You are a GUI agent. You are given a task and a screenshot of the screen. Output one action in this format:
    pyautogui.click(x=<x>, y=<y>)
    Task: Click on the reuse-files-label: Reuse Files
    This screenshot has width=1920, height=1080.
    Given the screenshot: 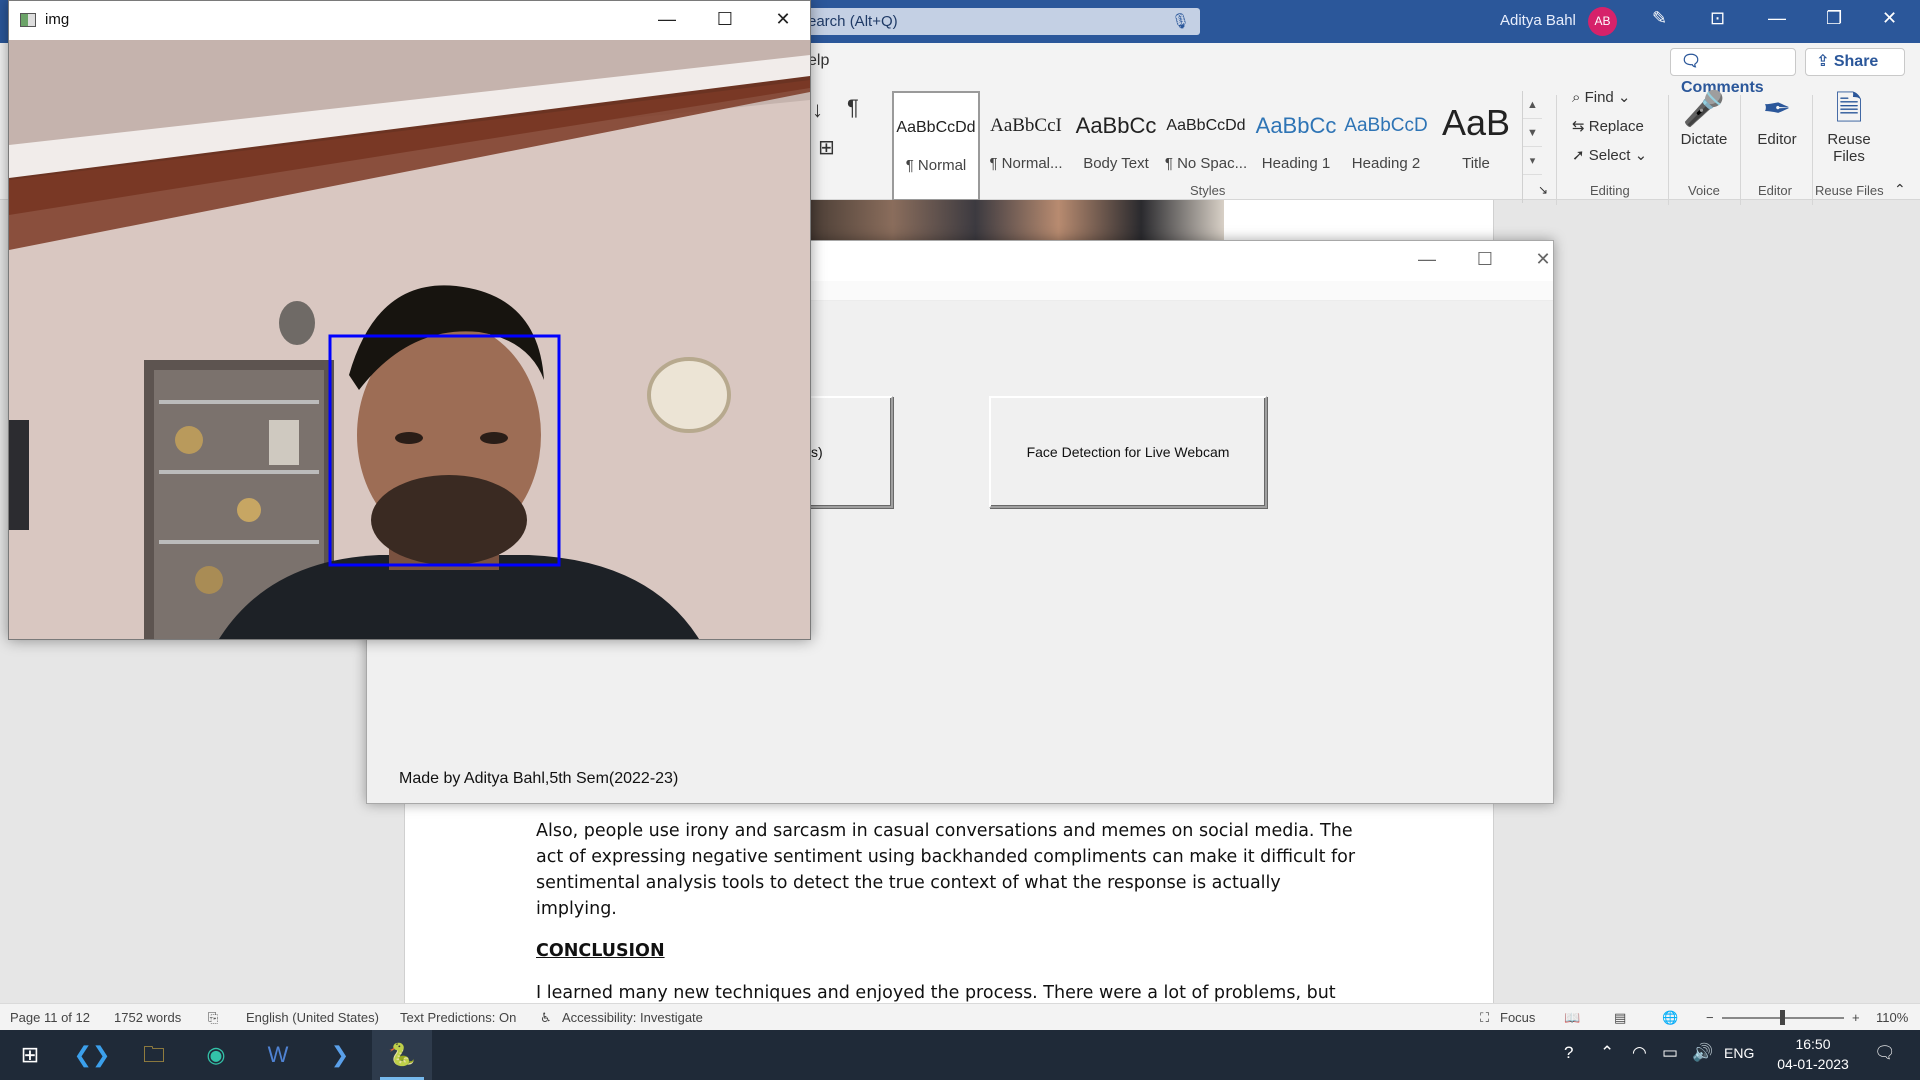 What is the action you would take?
    pyautogui.click(x=1849, y=148)
    